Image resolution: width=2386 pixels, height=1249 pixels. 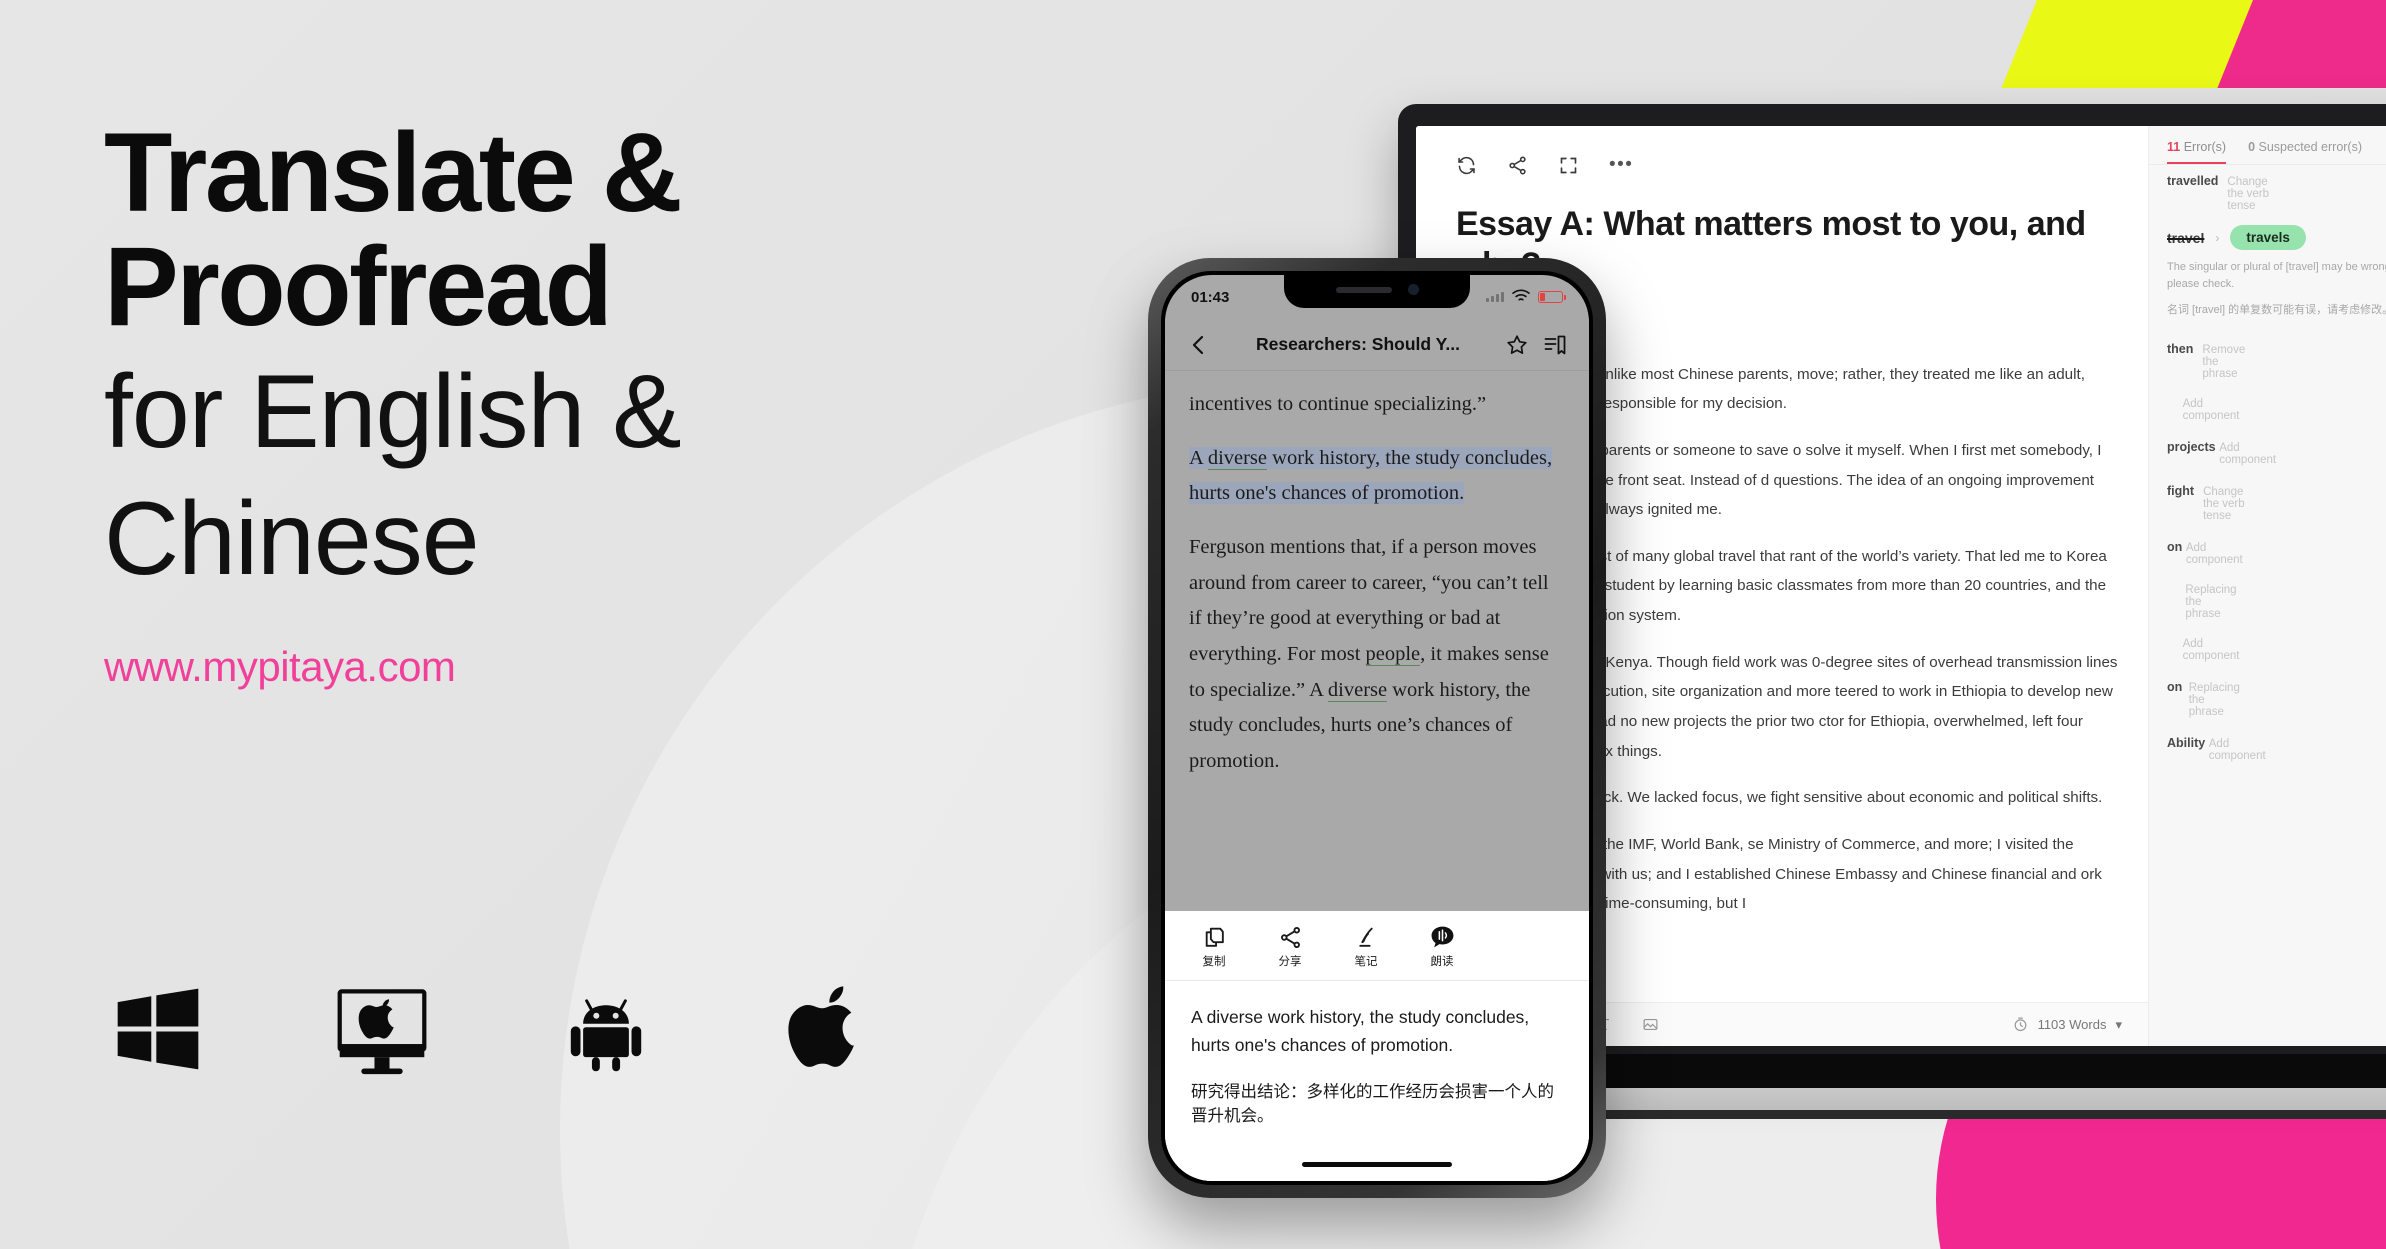 I want to click on phone-bottom-area, so click(x=1377, y=1156).